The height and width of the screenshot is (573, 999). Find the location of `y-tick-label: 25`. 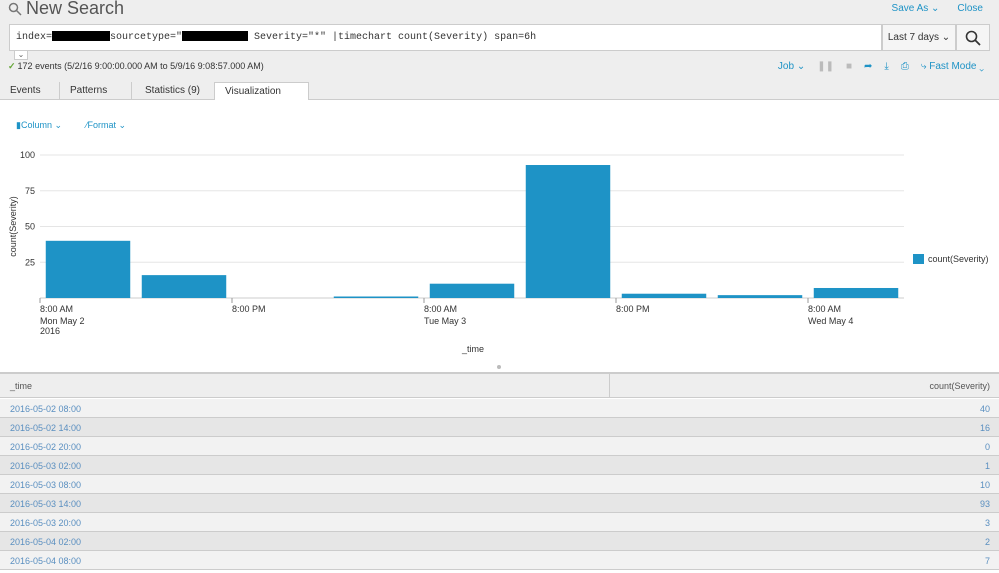

y-tick-label: 25 is located at coordinates (30, 262).